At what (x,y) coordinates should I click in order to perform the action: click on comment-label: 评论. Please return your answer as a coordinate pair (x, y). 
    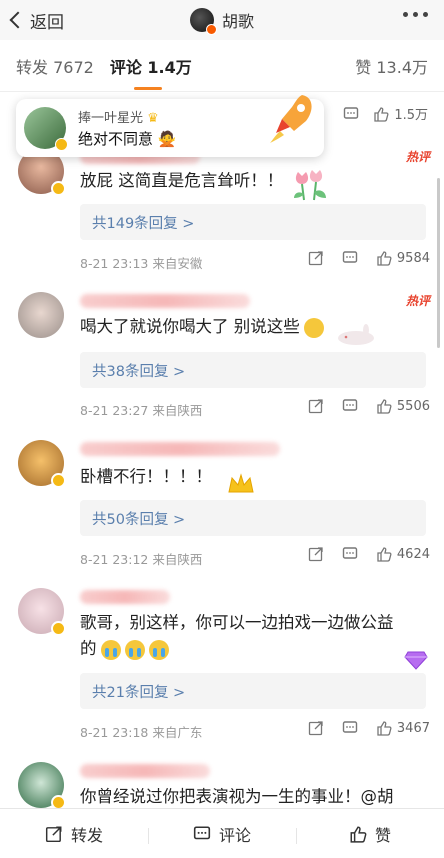
    Looking at the image, I should click on (234, 835).